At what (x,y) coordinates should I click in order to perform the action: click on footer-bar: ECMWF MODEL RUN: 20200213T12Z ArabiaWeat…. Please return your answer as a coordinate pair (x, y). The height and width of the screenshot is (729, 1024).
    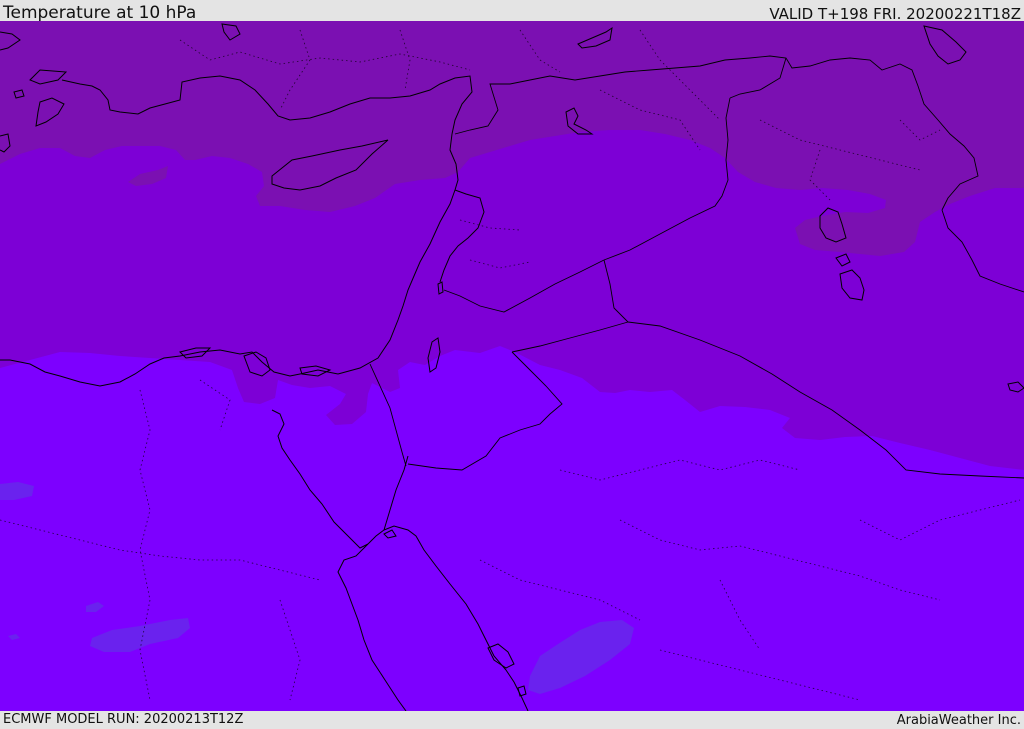
    Looking at the image, I should click on (512, 720).